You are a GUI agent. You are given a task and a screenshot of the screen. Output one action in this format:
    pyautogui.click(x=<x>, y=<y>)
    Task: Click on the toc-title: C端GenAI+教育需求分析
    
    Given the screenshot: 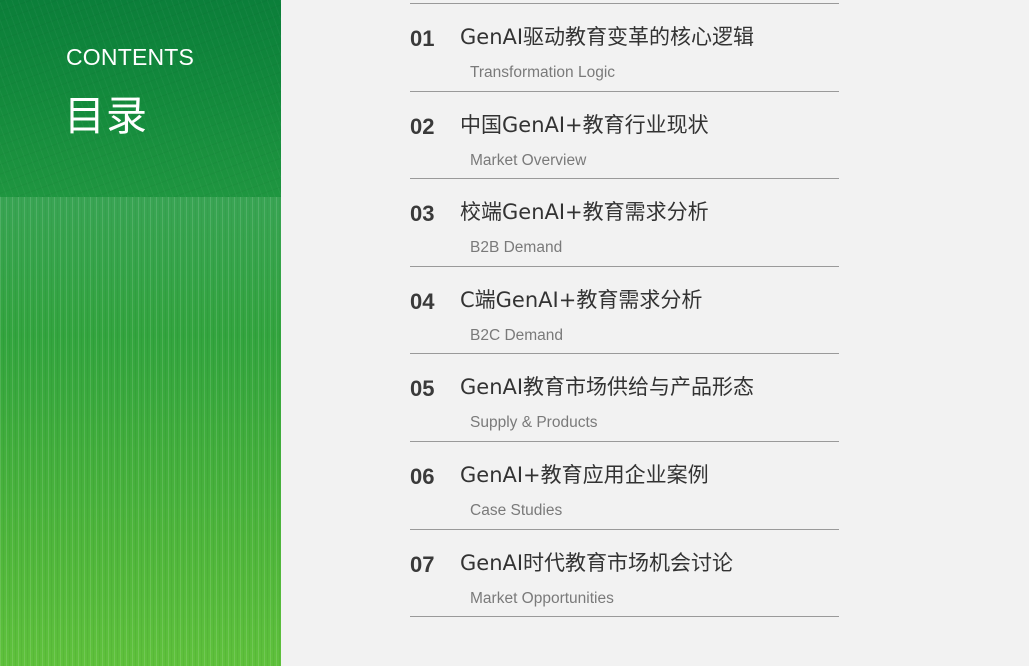 What is the action you would take?
    pyautogui.click(x=581, y=299)
    